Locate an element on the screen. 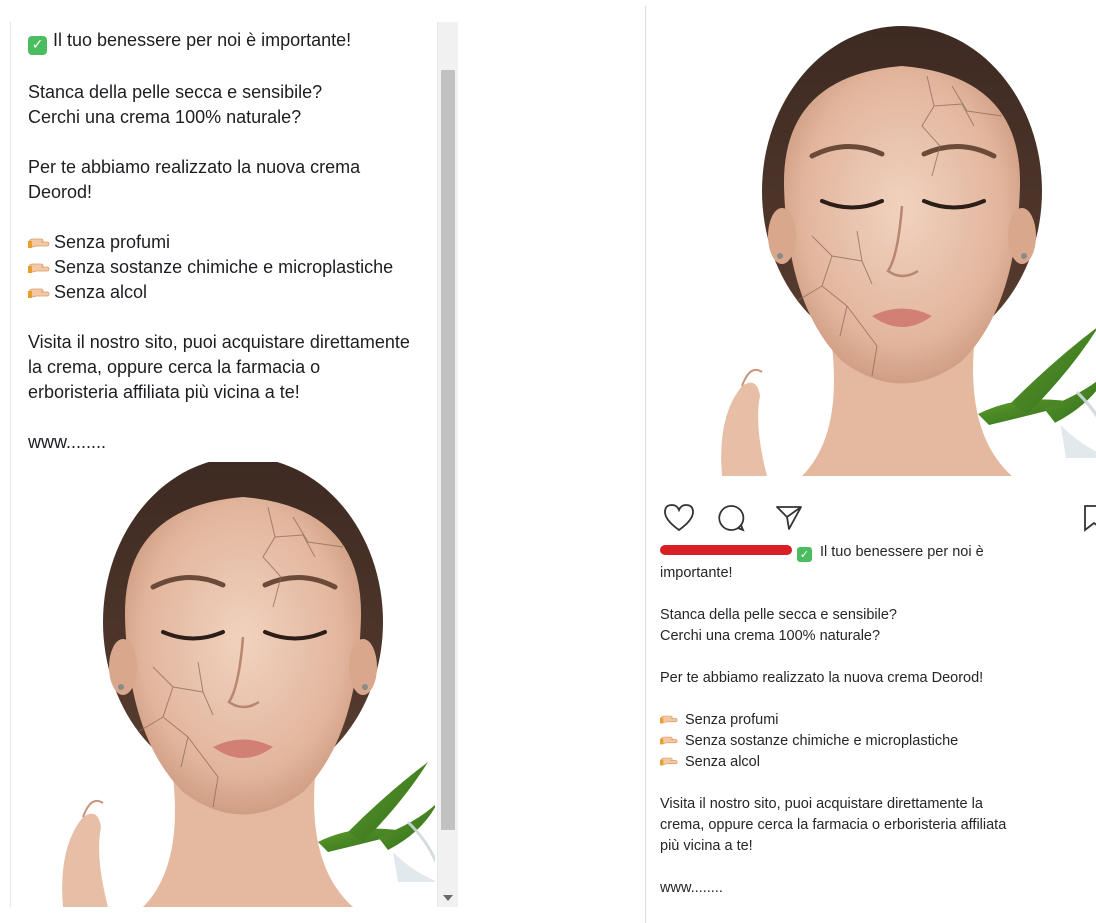  left-headline: Il tuo benessere per noi è importante! is located at coordinates (202, 40).